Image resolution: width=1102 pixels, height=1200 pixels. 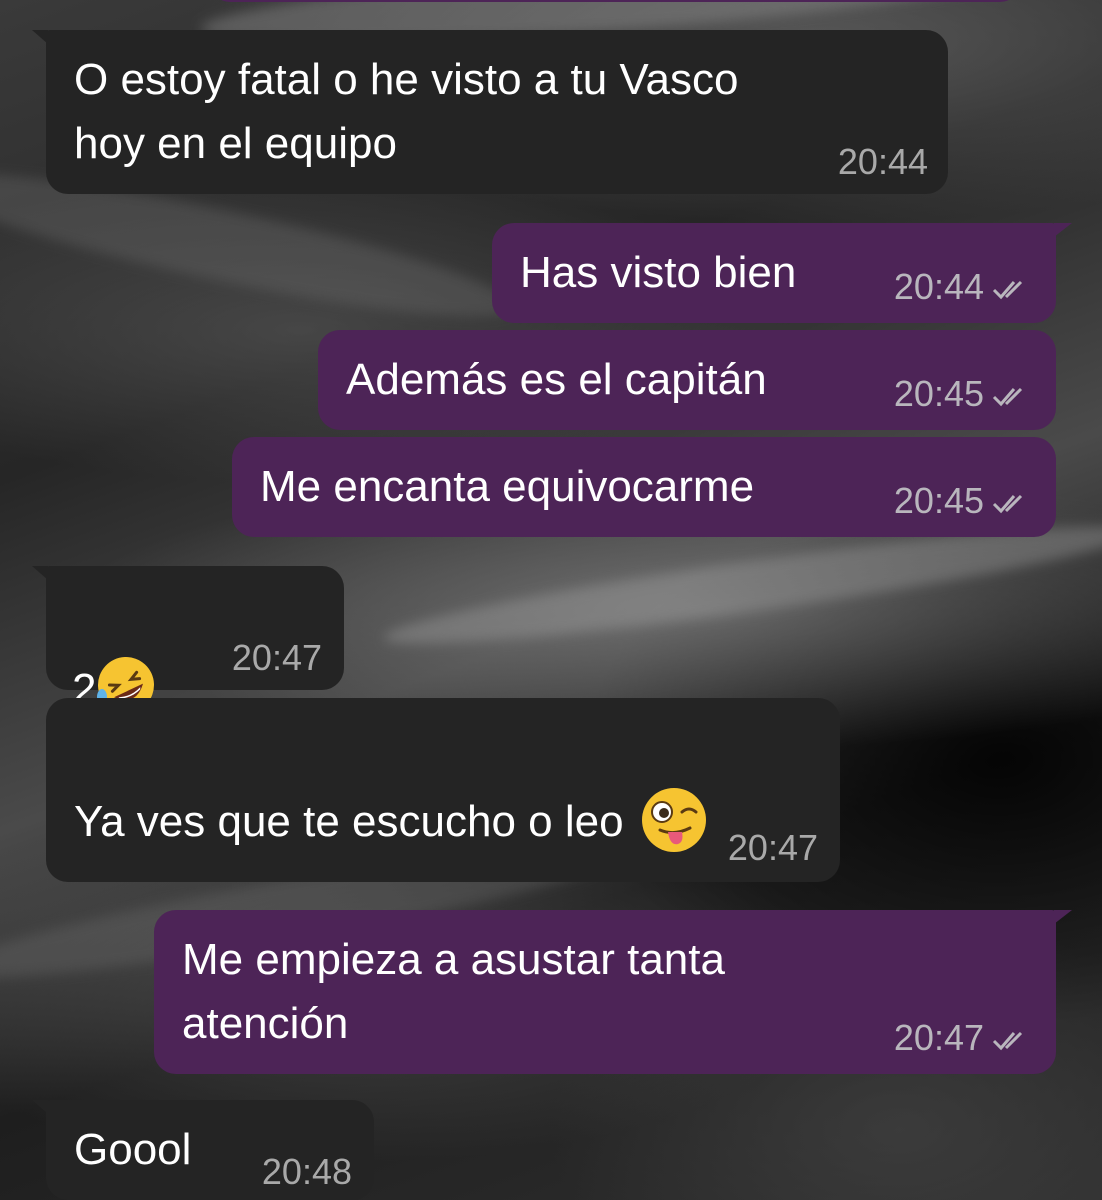 I want to click on message-meta: 20:47, so click(x=963, y=1038).